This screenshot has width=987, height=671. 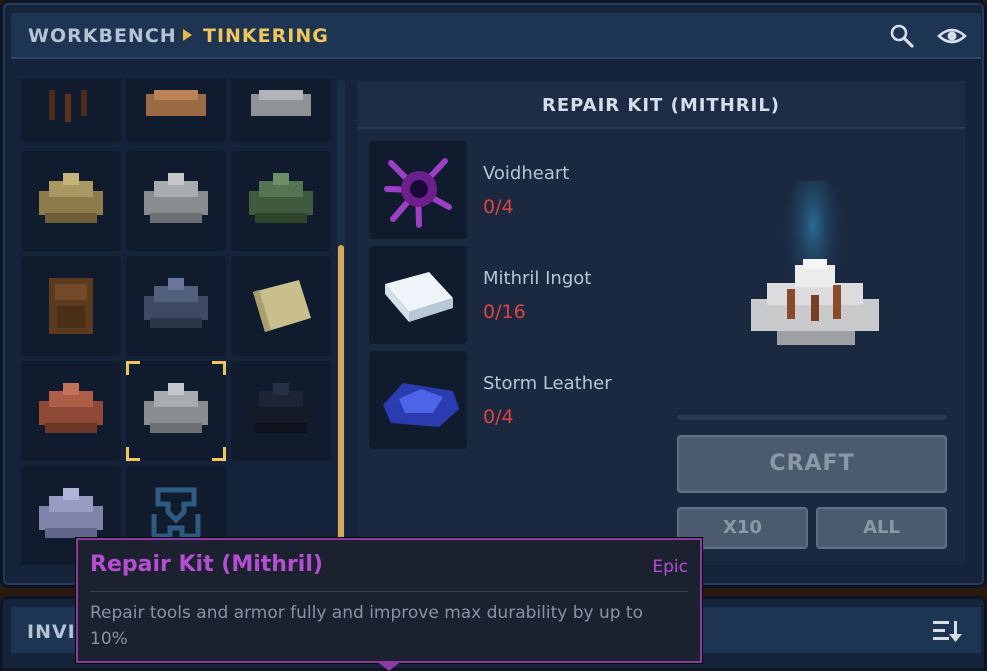 What do you see at coordinates (519, 296) in the screenshot?
I see `material-row: Mithril Ingot 0/16` at bounding box center [519, 296].